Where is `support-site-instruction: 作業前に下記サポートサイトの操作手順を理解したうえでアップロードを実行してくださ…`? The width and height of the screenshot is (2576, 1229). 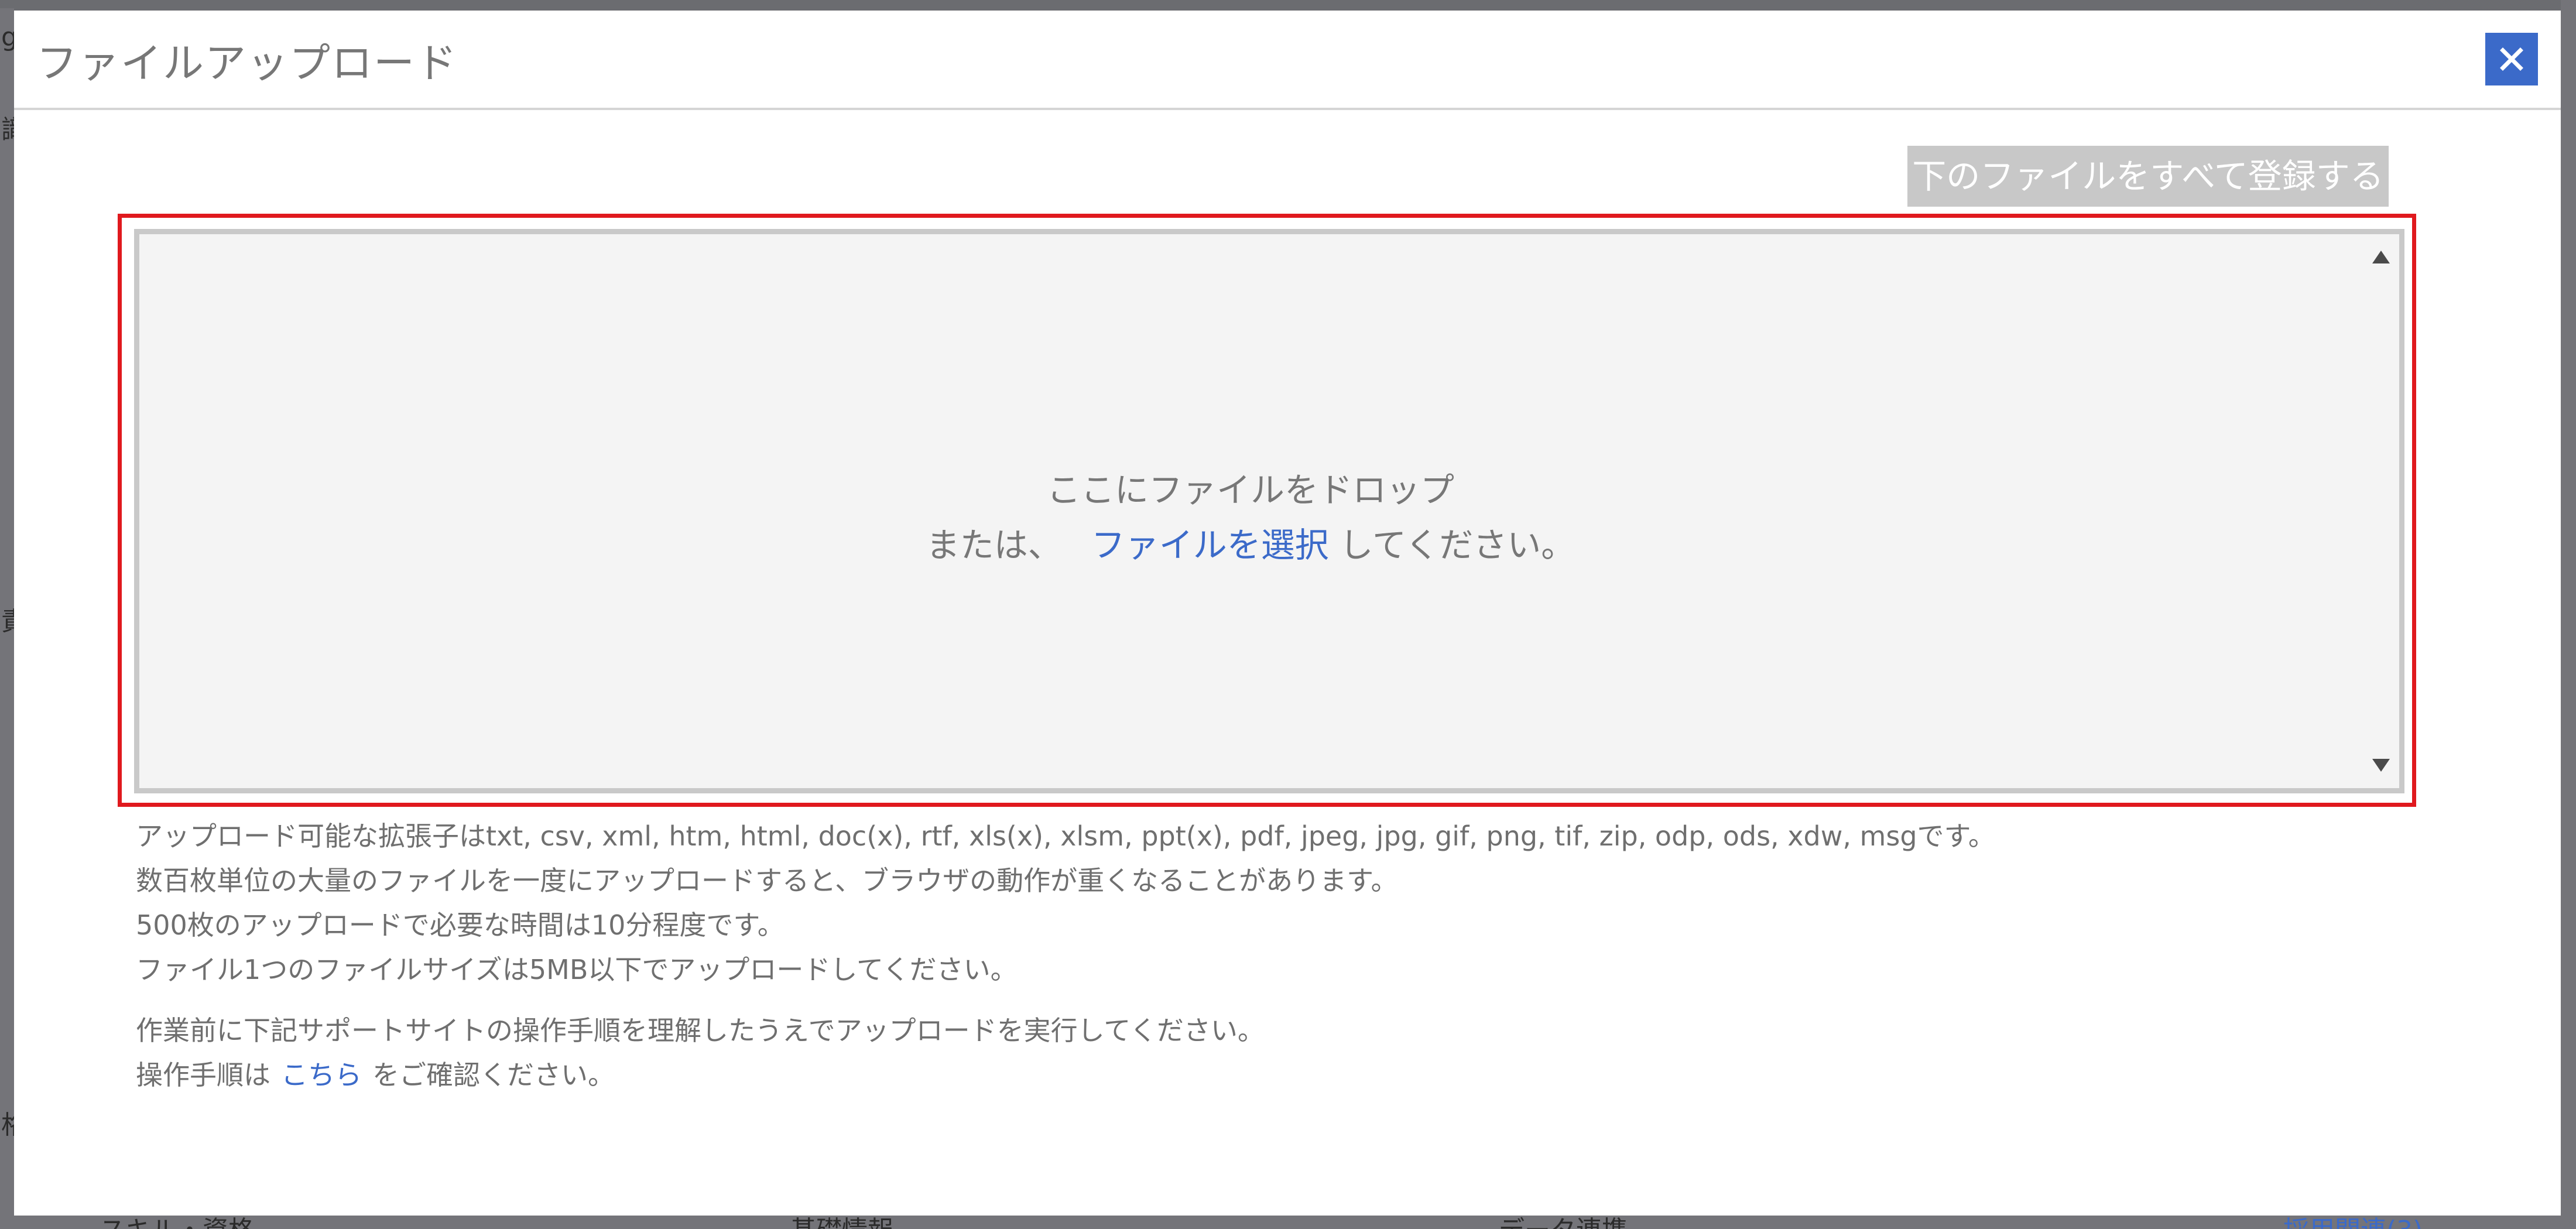 support-site-instruction: 作業前に下記サポートサイトの操作手順を理解したうえでアップロードを実行してくださ… is located at coordinates (700, 1030).